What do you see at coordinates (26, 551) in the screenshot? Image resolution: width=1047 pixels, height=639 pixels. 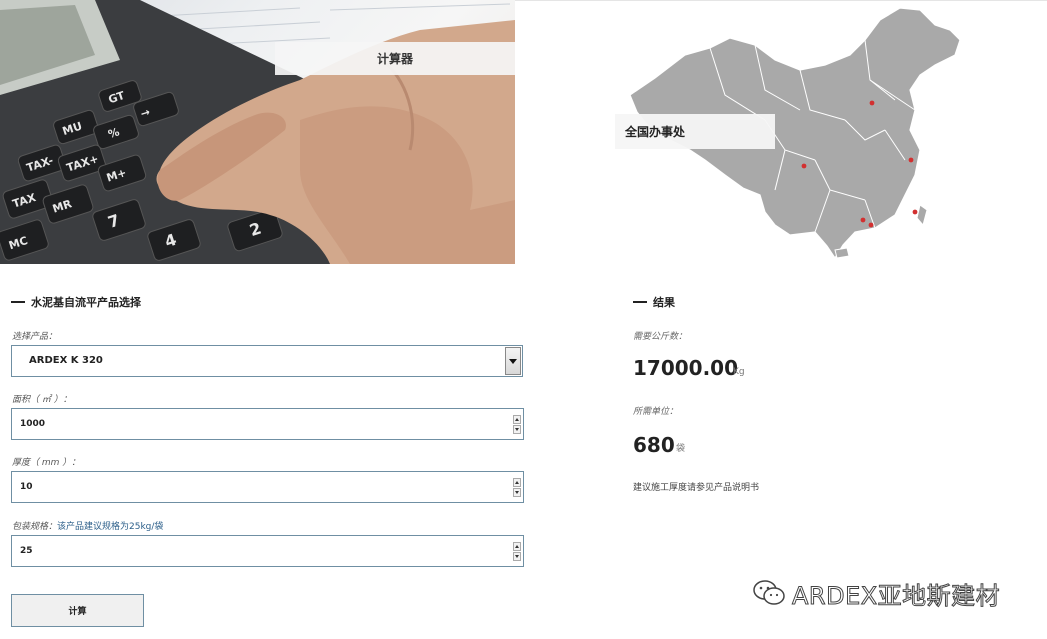 I see `package-input-value: 25` at bounding box center [26, 551].